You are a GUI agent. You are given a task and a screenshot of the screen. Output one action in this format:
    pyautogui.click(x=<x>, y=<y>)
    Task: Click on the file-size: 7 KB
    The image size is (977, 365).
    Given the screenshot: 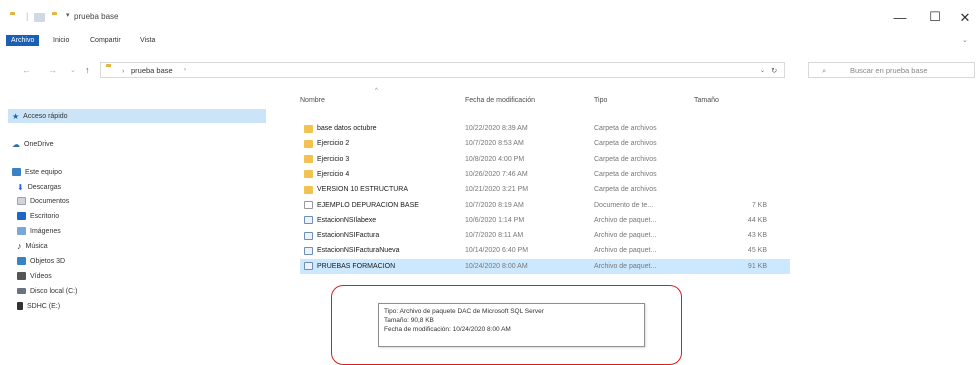 What is the action you would take?
    pyautogui.click(x=759, y=205)
    